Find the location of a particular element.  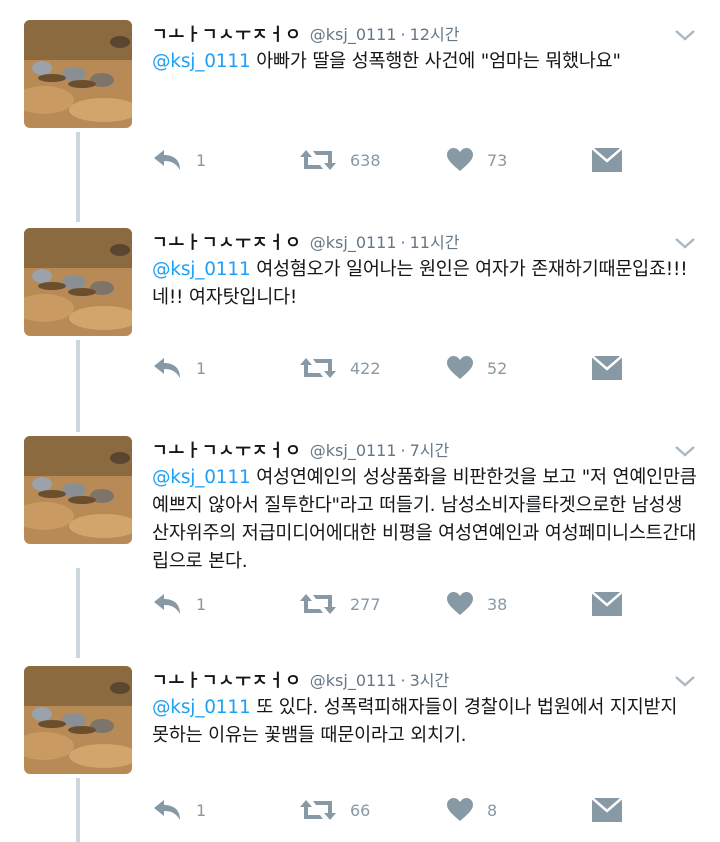

like-count: 38 is located at coordinates (497, 604).